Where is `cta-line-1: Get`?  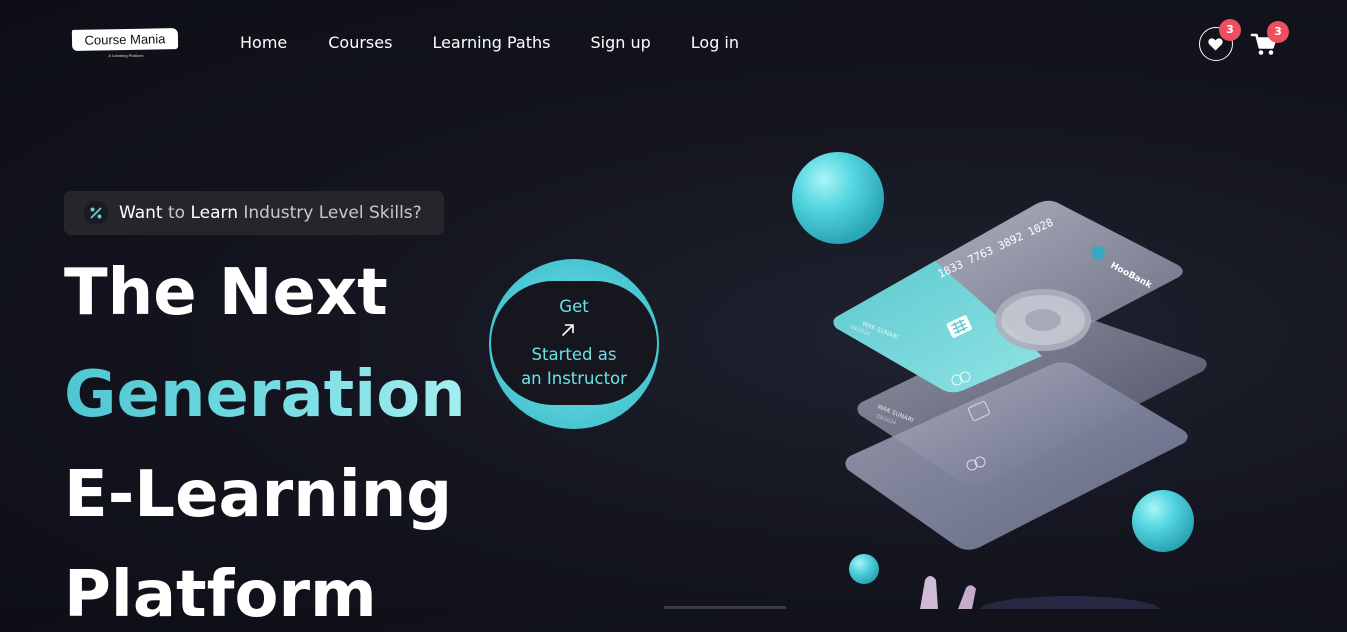
cta-line-1: Get is located at coordinates (574, 319).